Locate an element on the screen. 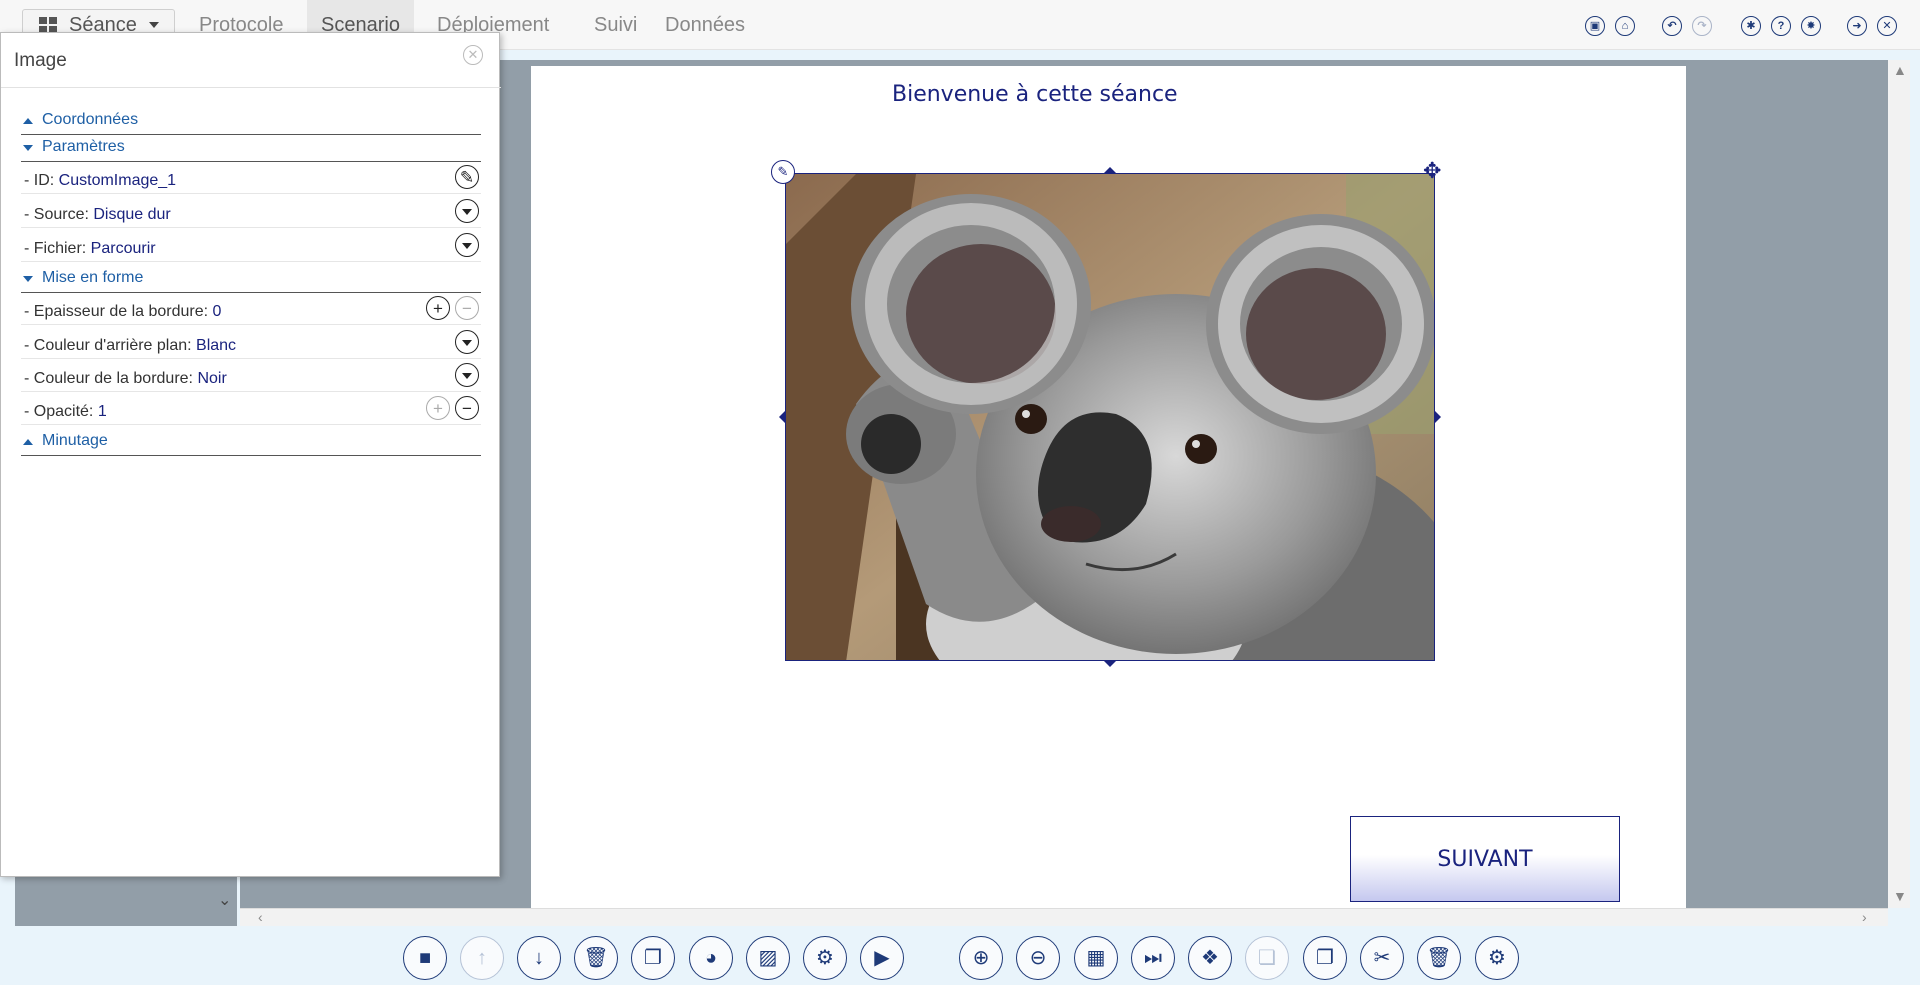  close-window-icon: ✕ is located at coordinates (1887, 26).